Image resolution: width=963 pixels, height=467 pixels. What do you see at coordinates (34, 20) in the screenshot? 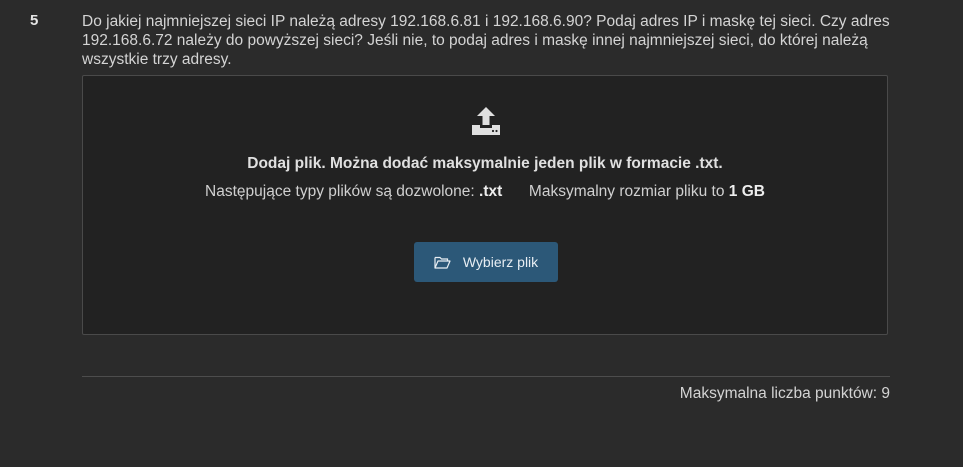
I see `question-number: 5` at bounding box center [34, 20].